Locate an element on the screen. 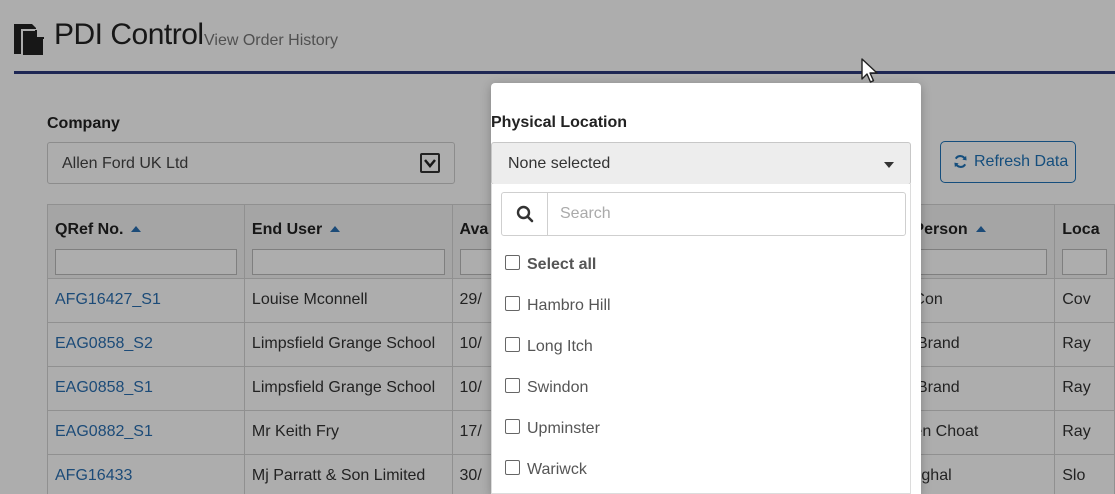 The width and height of the screenshot is (1115, 494). caret-down-icon is located at coordinates (889, 165).